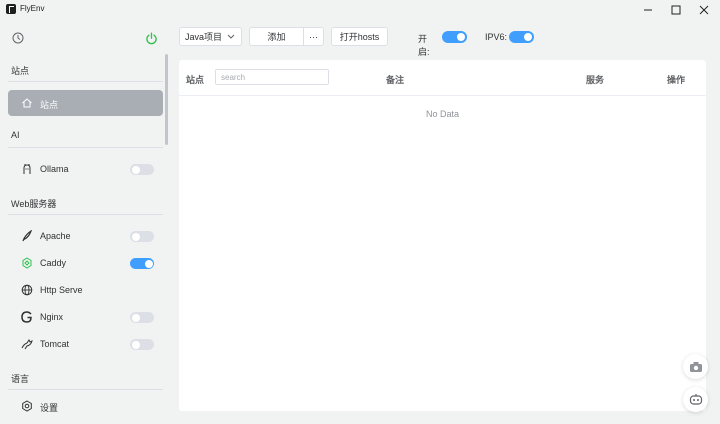  What do you see at coordinates (142, 317) in the screenshot?
I see `nginx-toggle` at bounding box center [142, 317].